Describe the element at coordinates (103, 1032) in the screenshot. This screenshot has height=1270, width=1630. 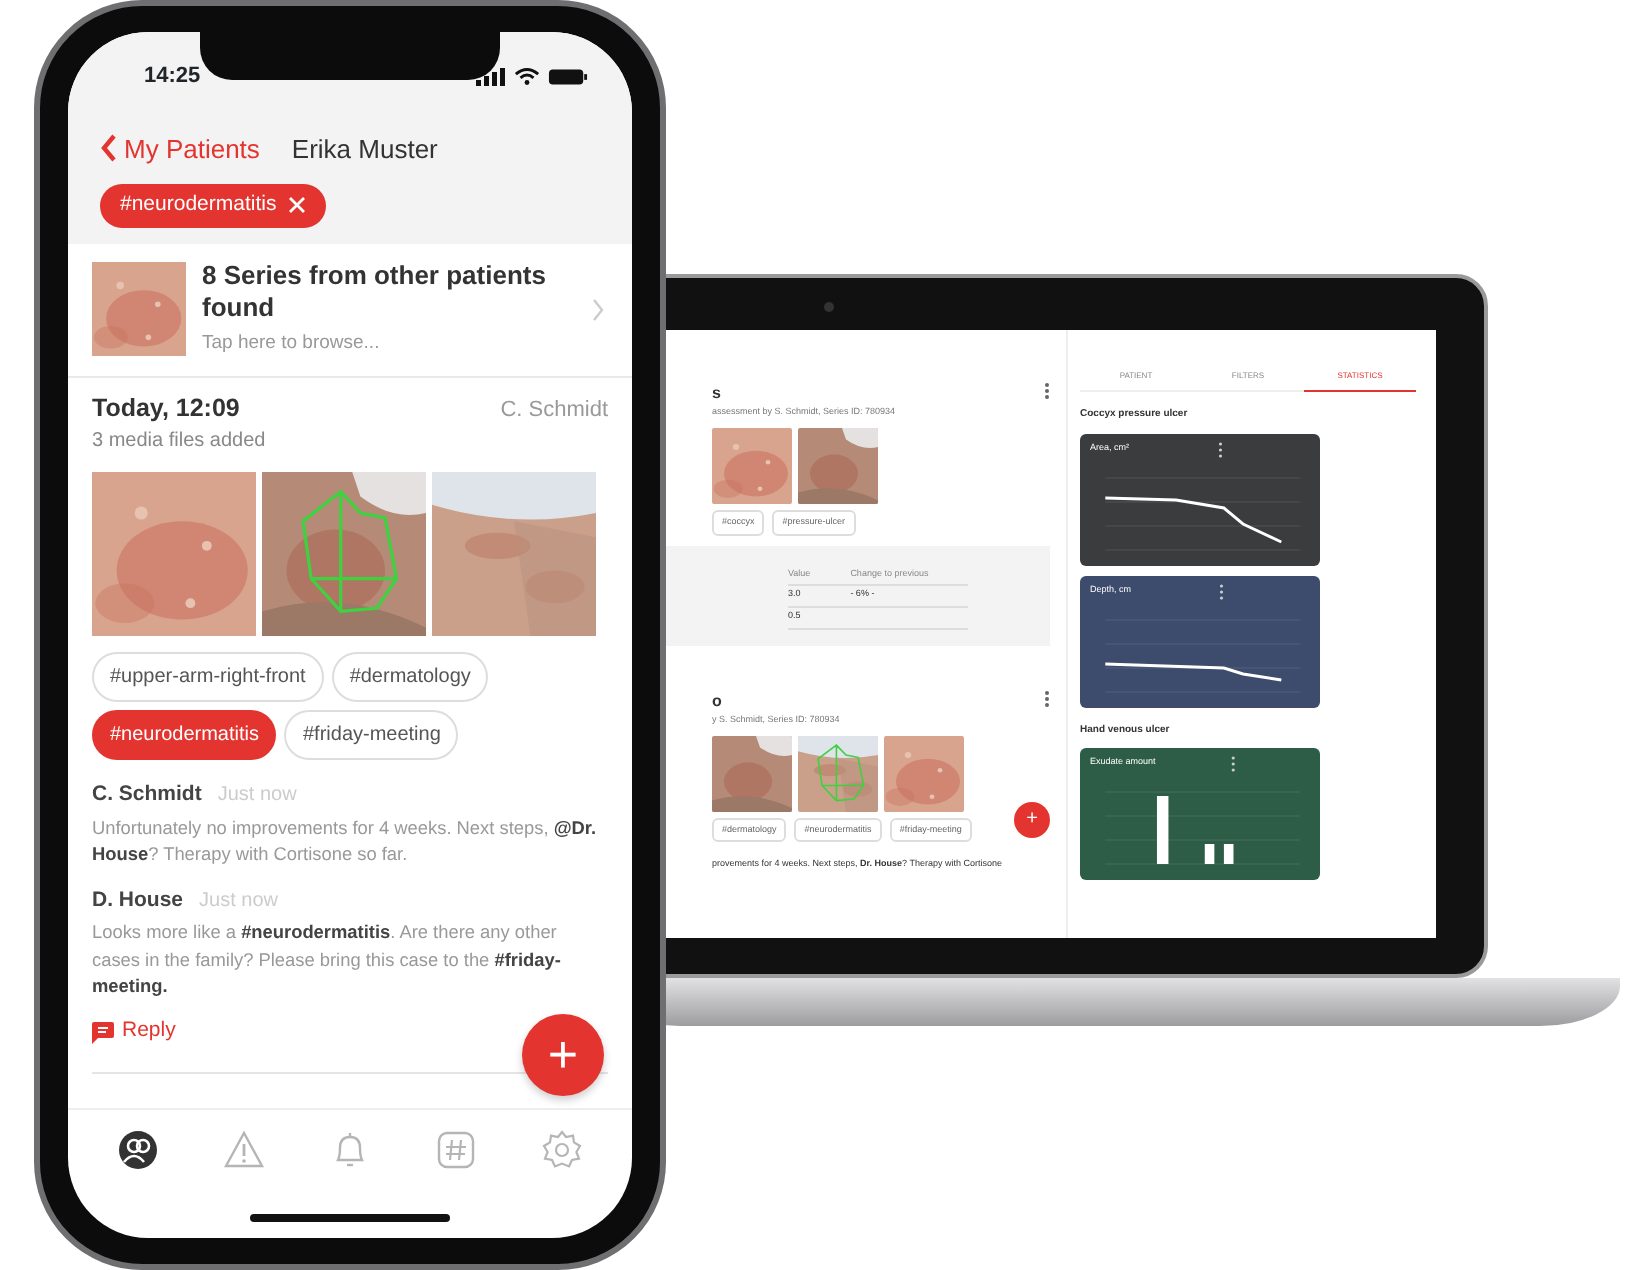
I see `speech-bubble-icon` at that location.